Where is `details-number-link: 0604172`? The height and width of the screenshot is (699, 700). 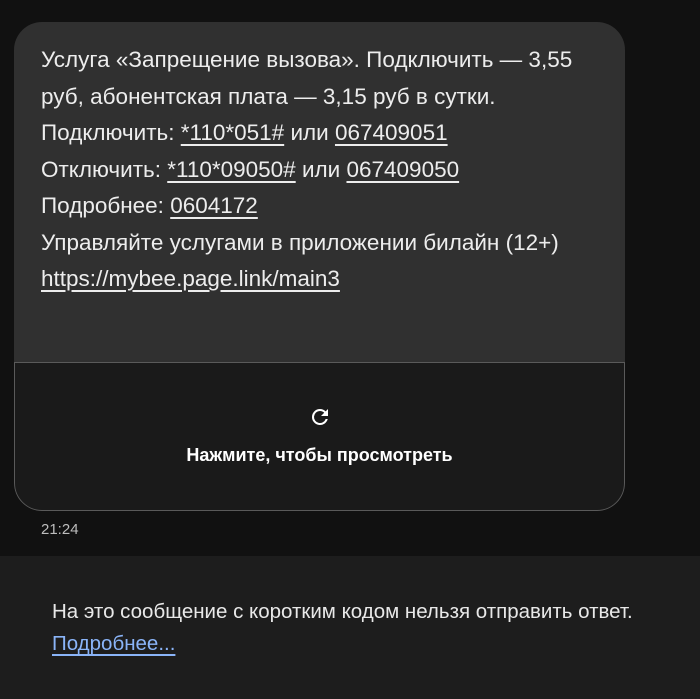
details-number-link: 0604172 is located at coordinates (214, 205).